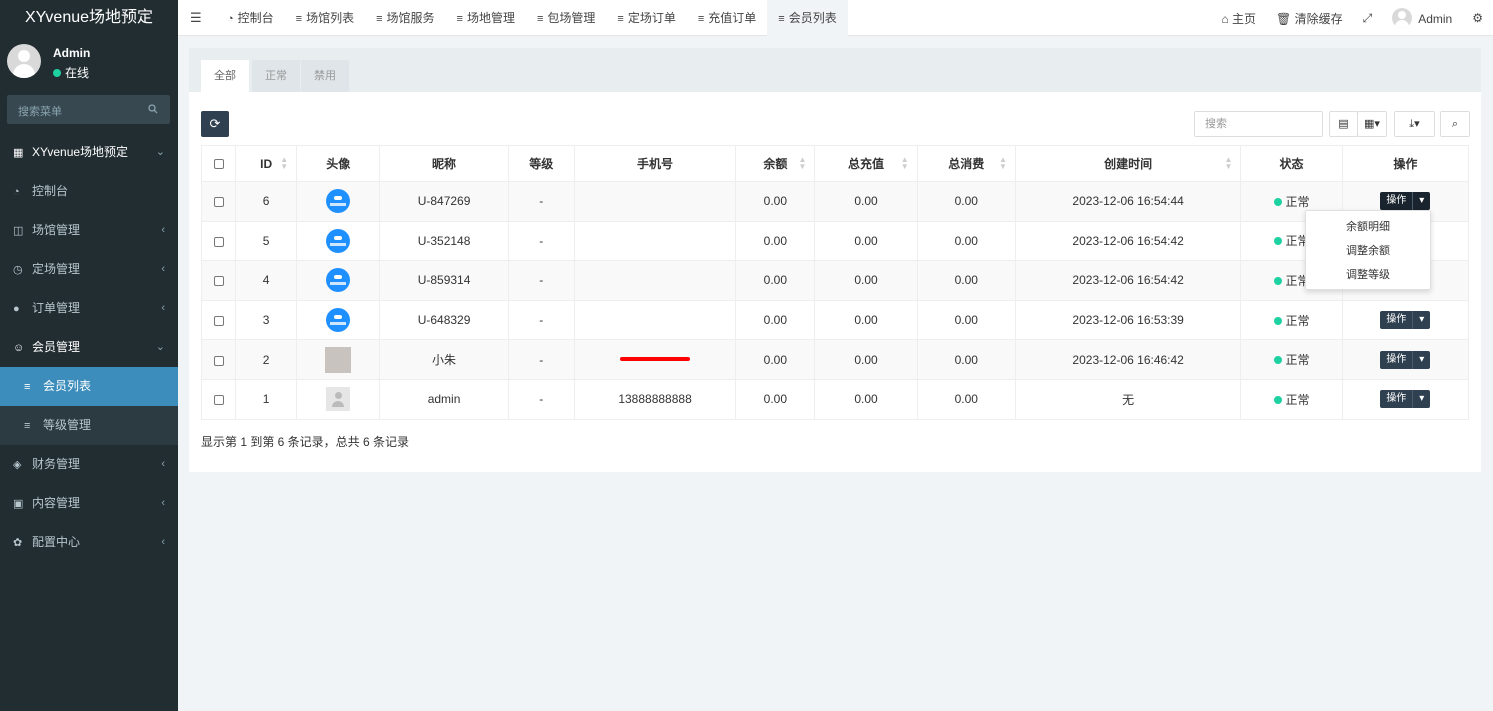 This screenshot has height=711, width=1493. I want to click on toggle-view-button: ▤, so click(1343, 124).